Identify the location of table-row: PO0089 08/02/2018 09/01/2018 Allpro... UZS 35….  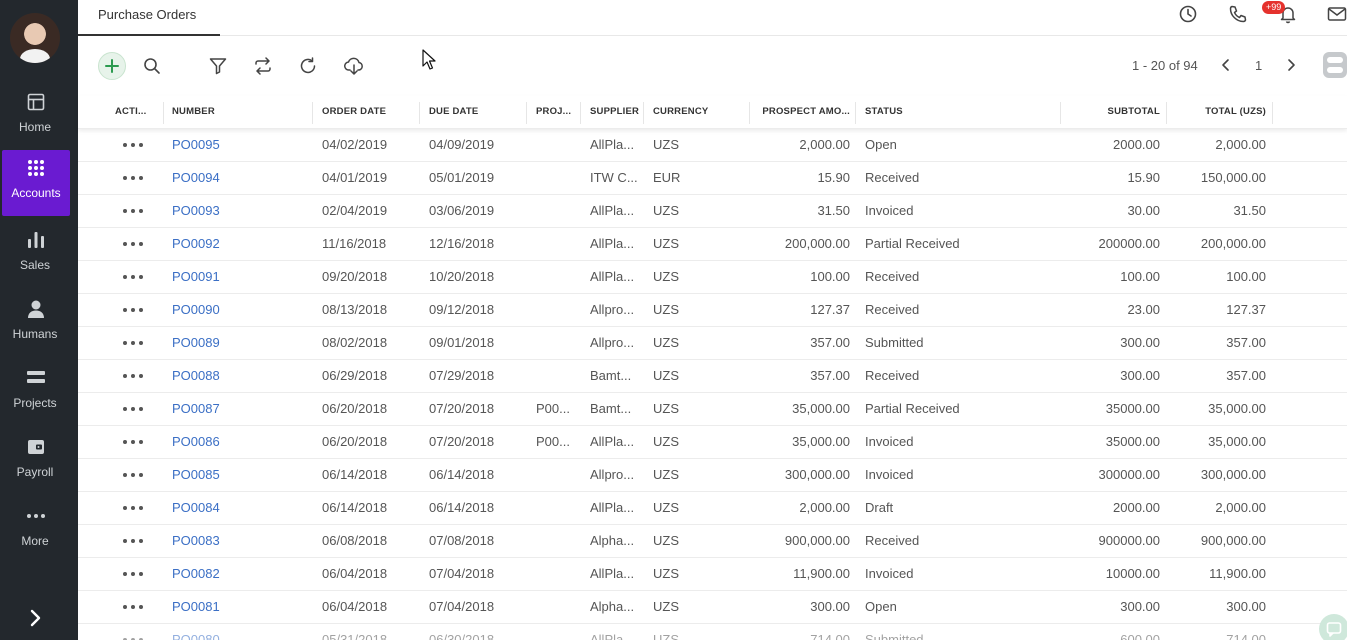
(712, 343).